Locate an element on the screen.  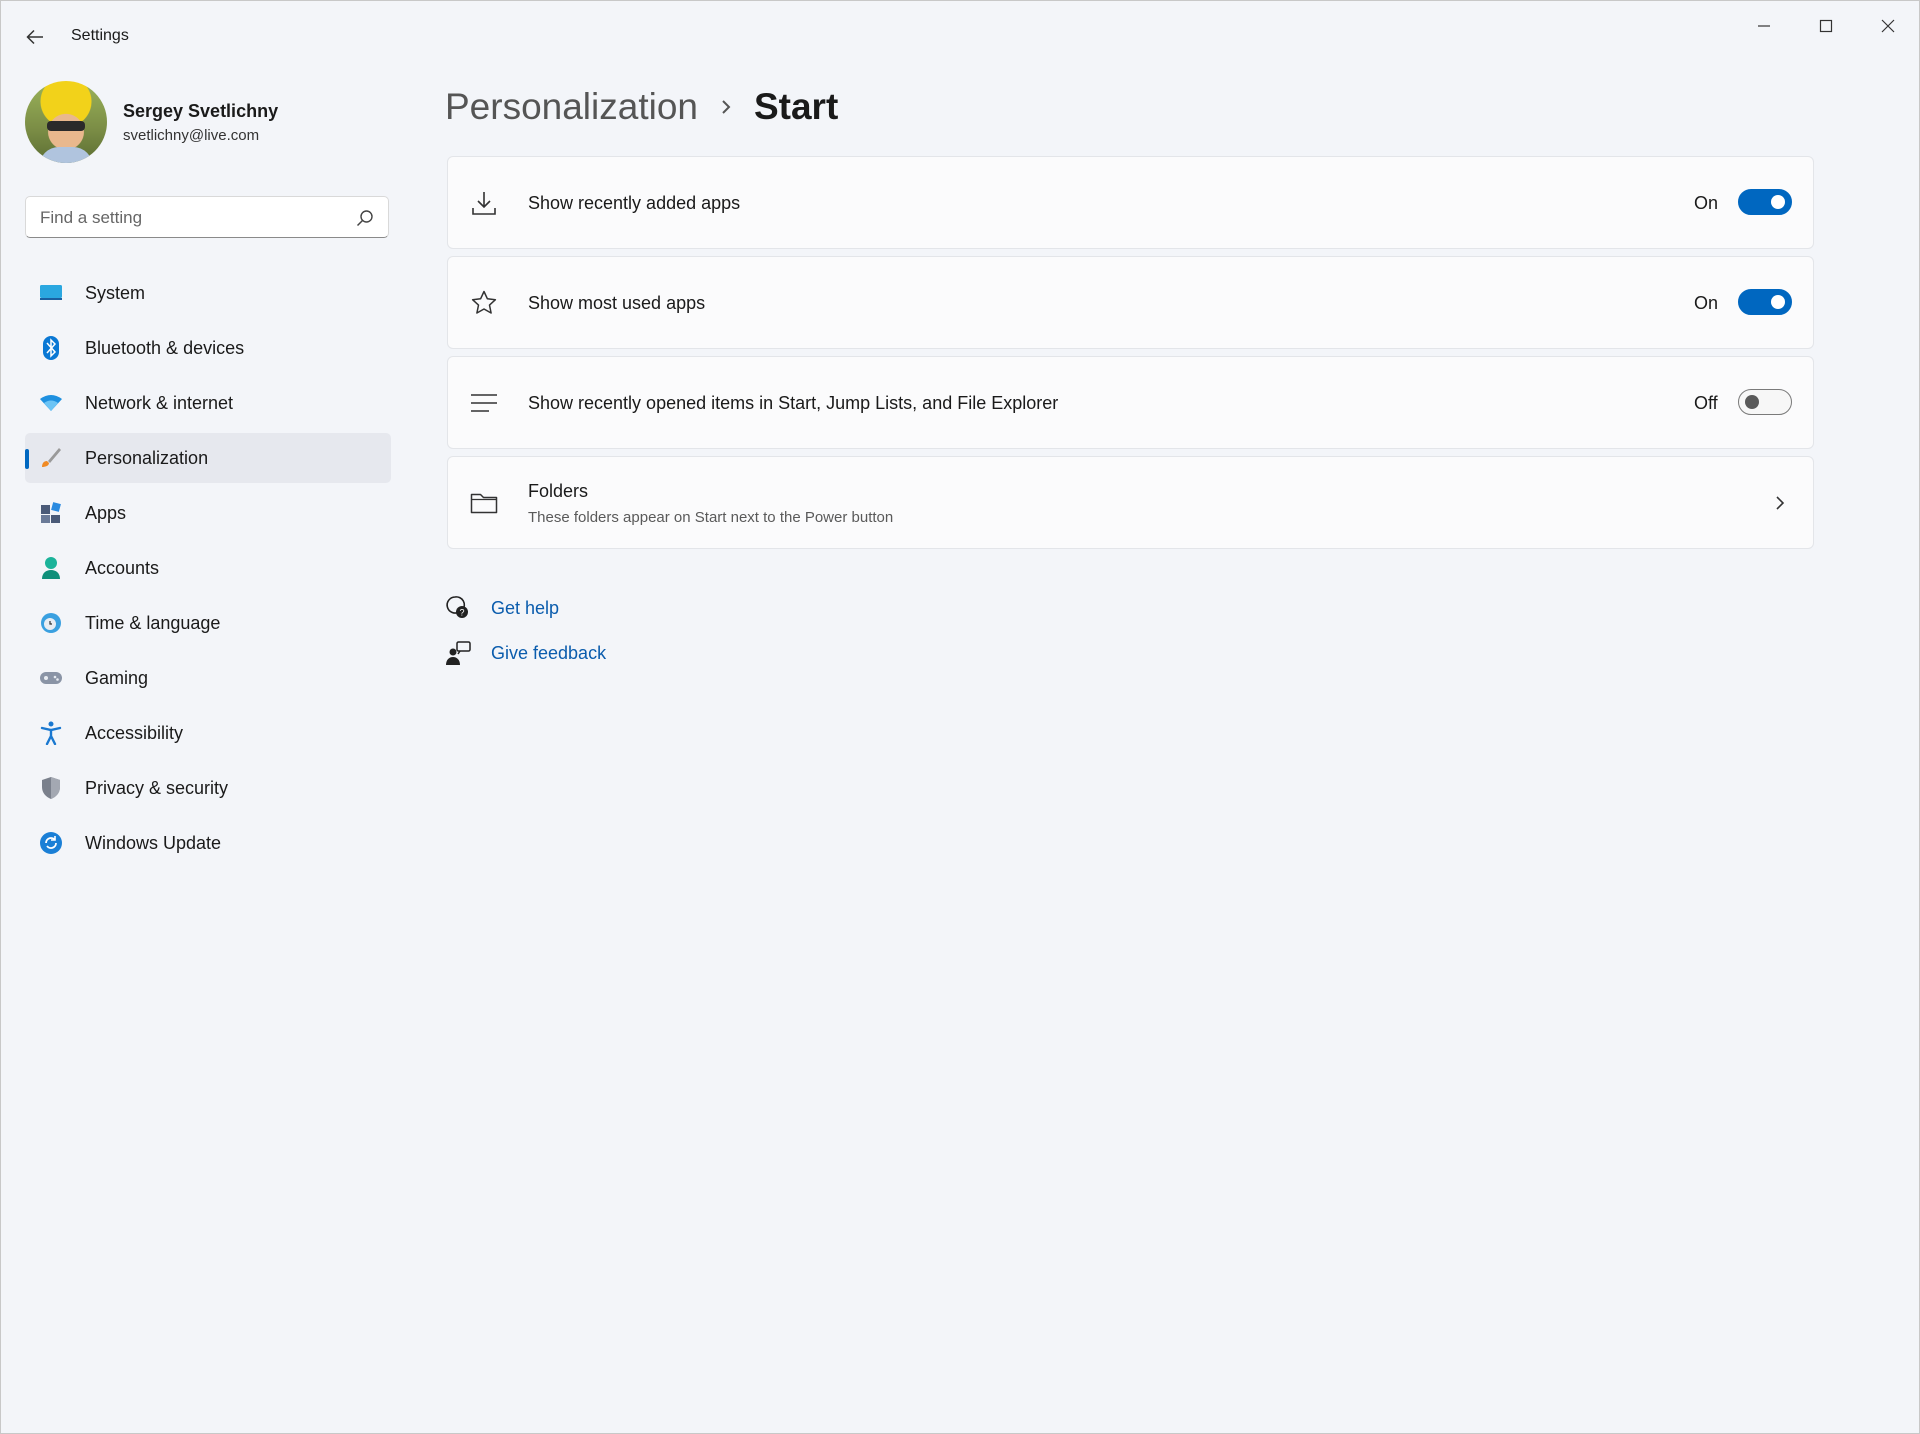
apps-icon is located at coordinates (51, 513).